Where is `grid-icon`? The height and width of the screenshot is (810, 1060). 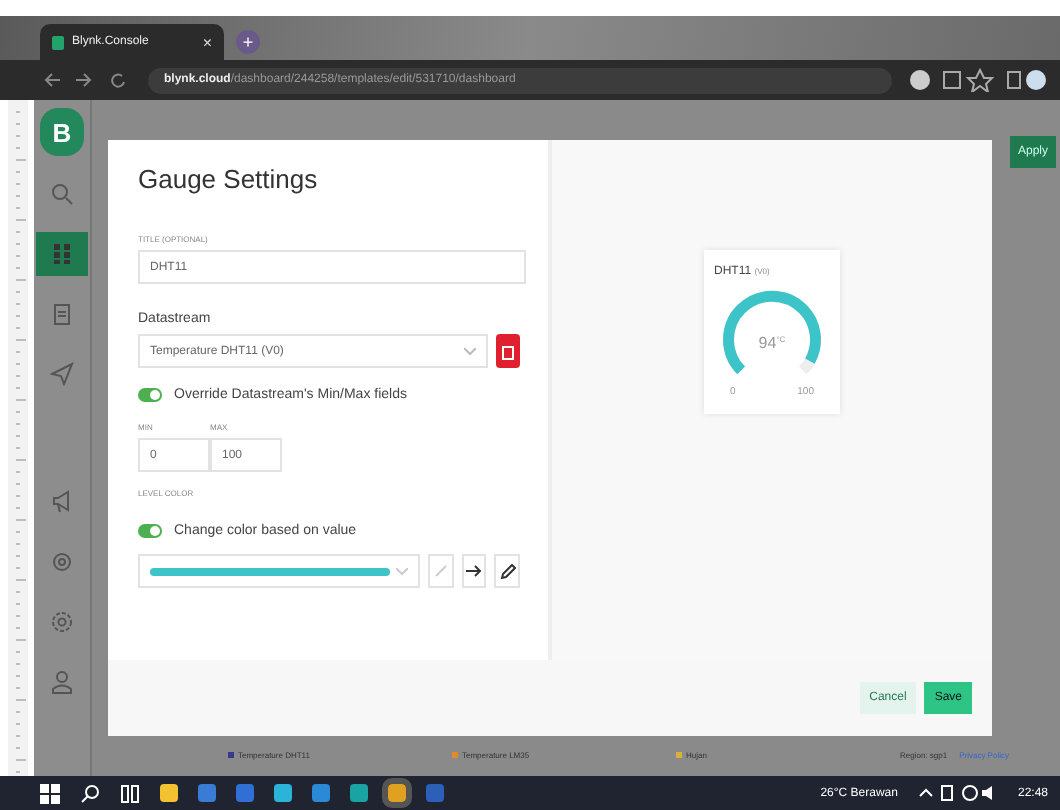
grid-icon is located at coordinates (62, 254).